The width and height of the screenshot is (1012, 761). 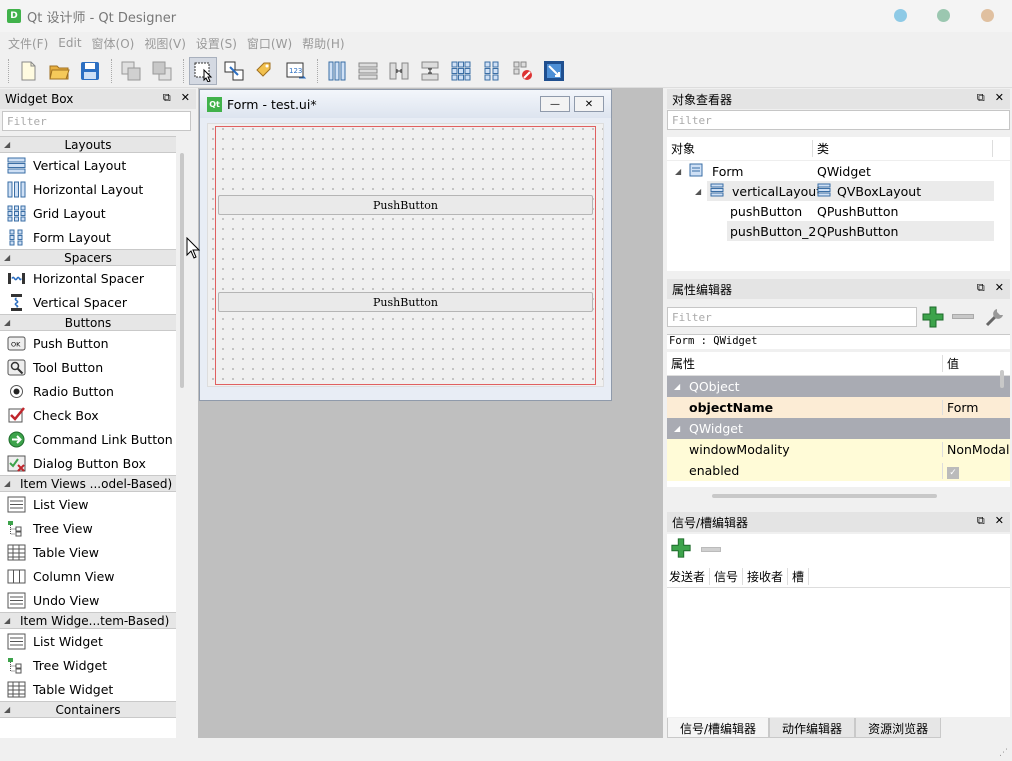 I want to click on adjust-size-button, so click(x=554, y=71).